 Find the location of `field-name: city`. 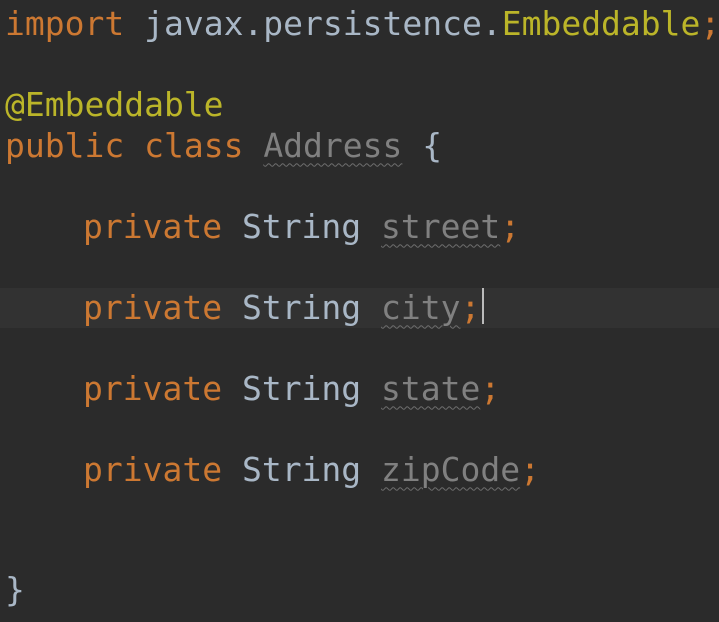

field-name: city is located at coordinates (421, 307).